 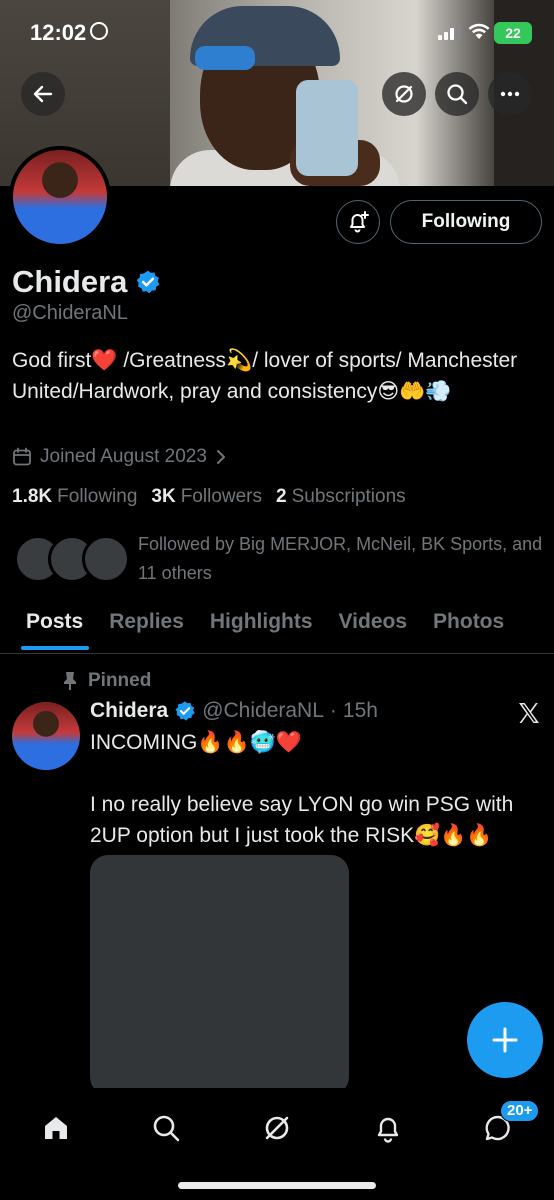 I want to click on tweet-timestamp: 15h, so click(x=360, y=711).